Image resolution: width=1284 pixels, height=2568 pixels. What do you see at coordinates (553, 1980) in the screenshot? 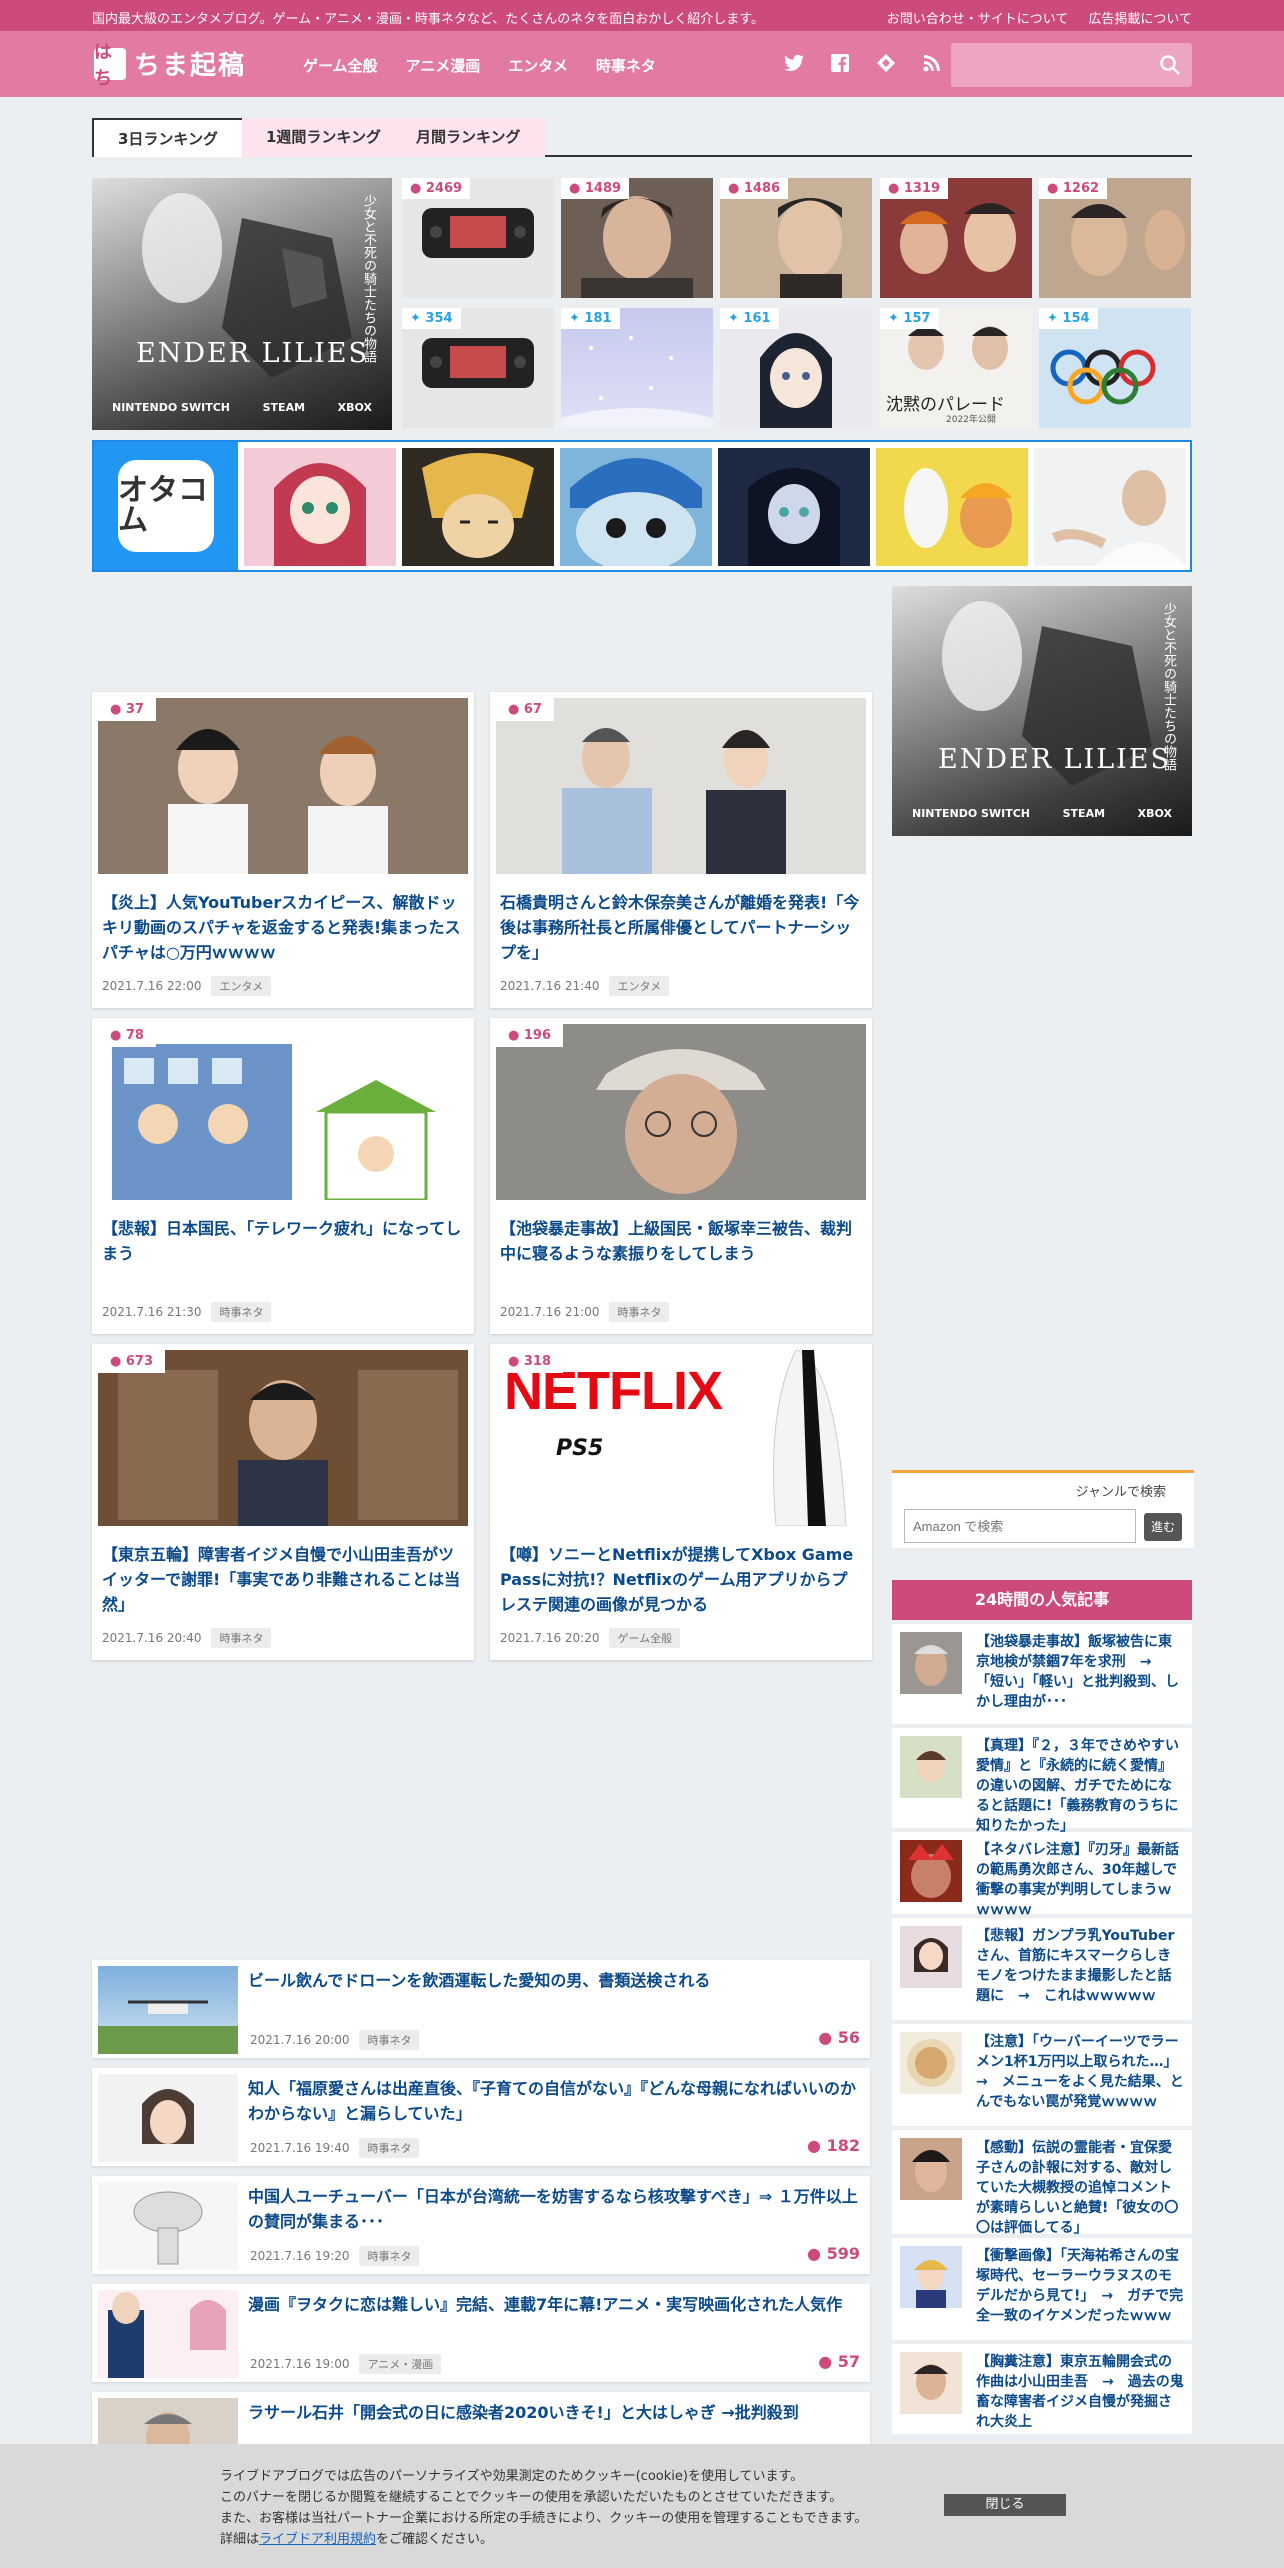
I see `article-title: ビール飲んでドローンを飲酒運転した愛知の男、書類送検される` at bounding box center [553, 1980].